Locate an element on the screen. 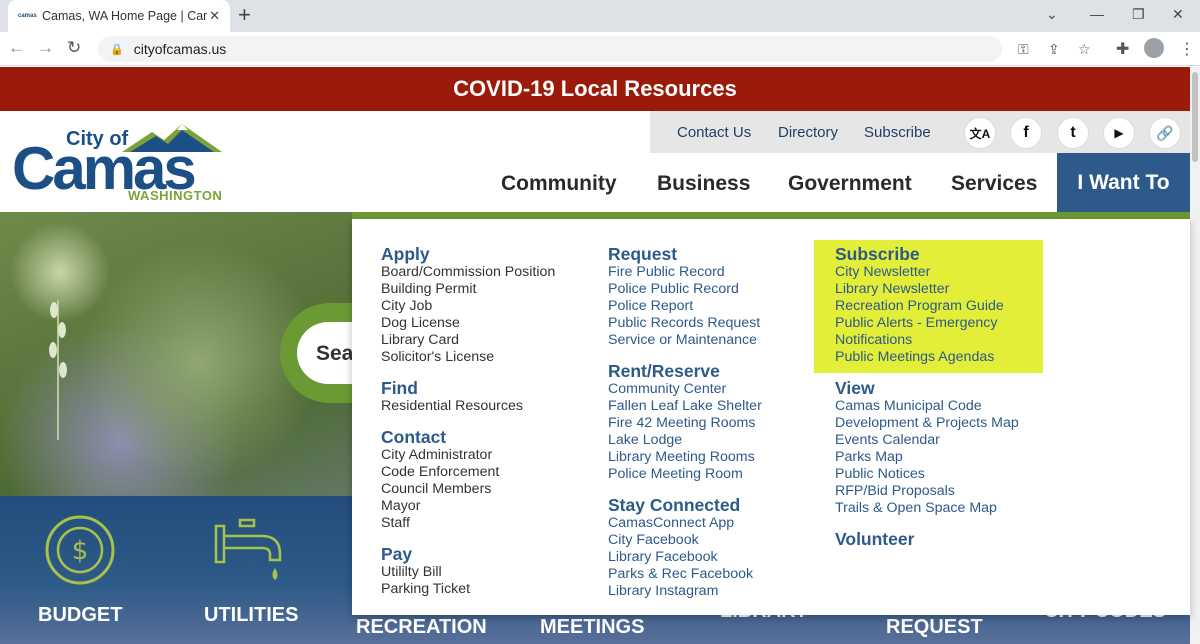 This screenshot has height=644, width=1200. forward-icon: → is located at coordinates (45, 48).